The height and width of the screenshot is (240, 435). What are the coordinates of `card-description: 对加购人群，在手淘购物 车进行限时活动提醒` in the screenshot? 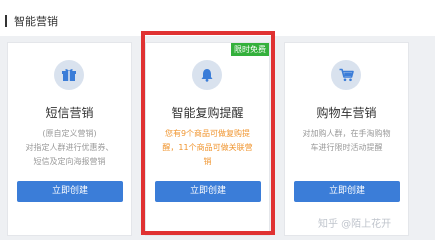 It's located at (346, 141).